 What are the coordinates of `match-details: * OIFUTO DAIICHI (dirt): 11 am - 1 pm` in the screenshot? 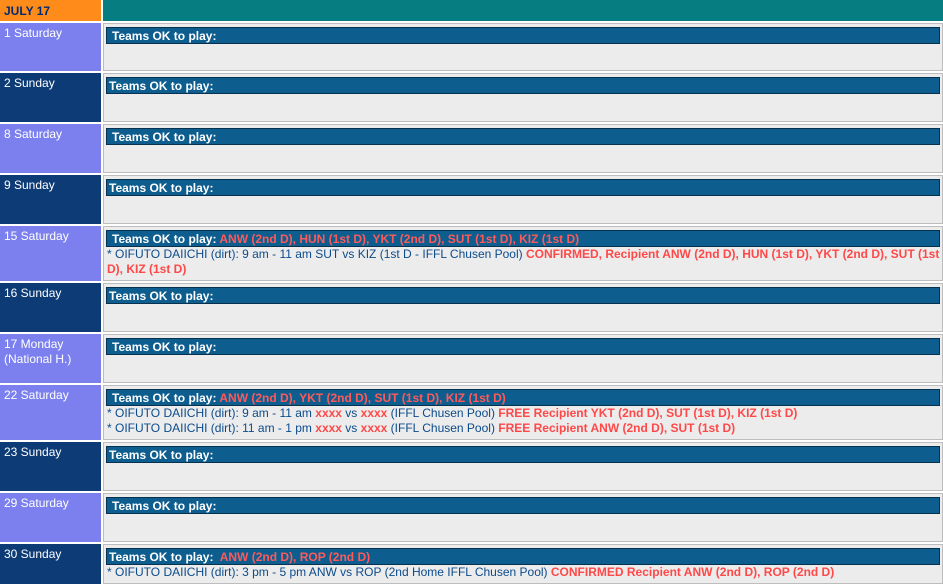 It's located at (211, 428).